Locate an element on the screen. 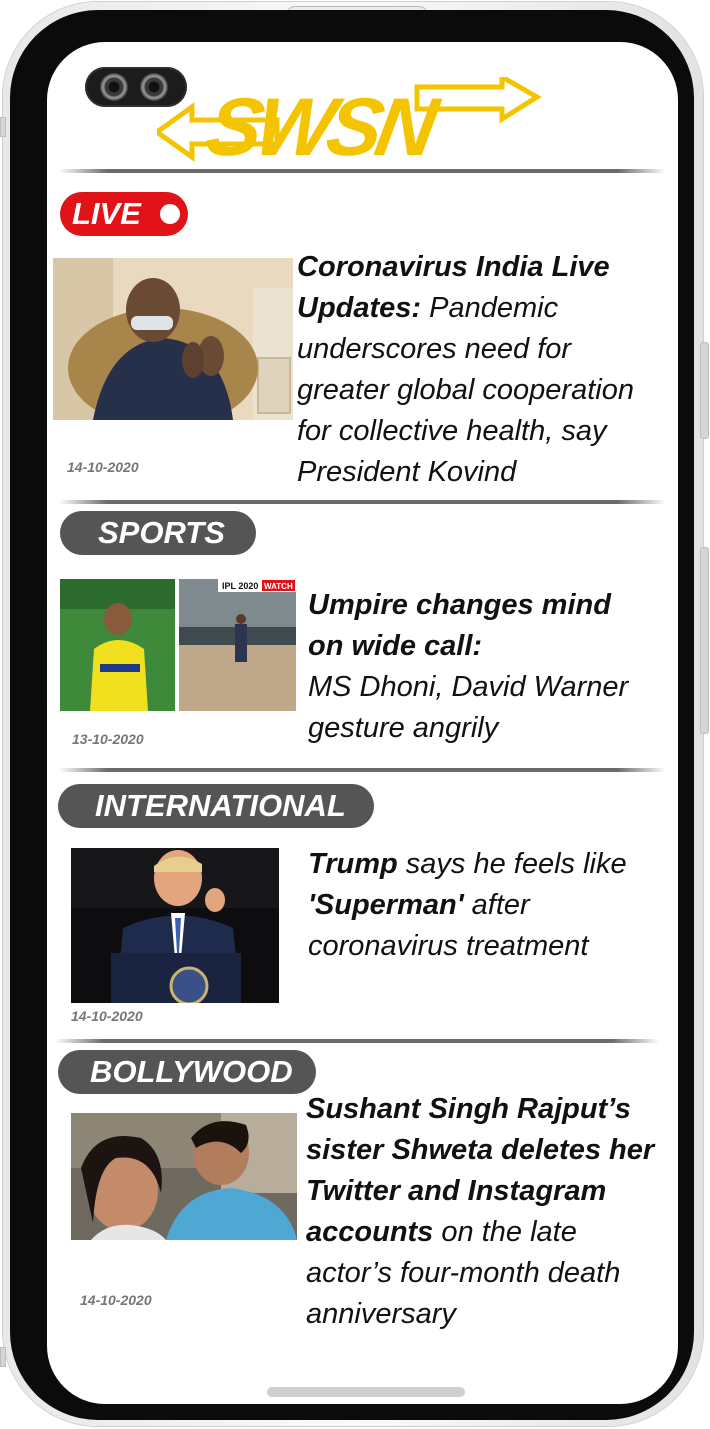 The width and height of the screenshot is (710, 1429). headline-line: on wide call: is located at coordinates (395, 646).